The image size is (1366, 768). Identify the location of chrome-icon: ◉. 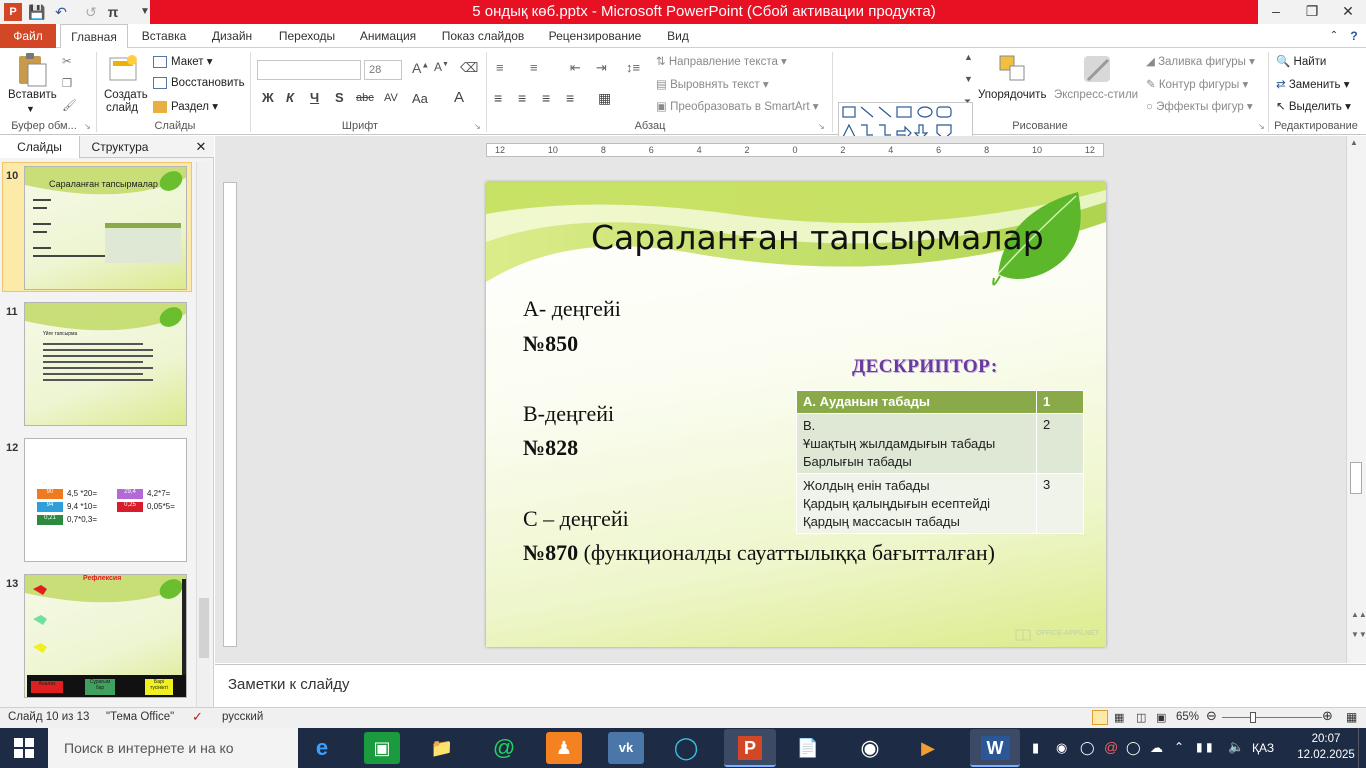
(870, 748).